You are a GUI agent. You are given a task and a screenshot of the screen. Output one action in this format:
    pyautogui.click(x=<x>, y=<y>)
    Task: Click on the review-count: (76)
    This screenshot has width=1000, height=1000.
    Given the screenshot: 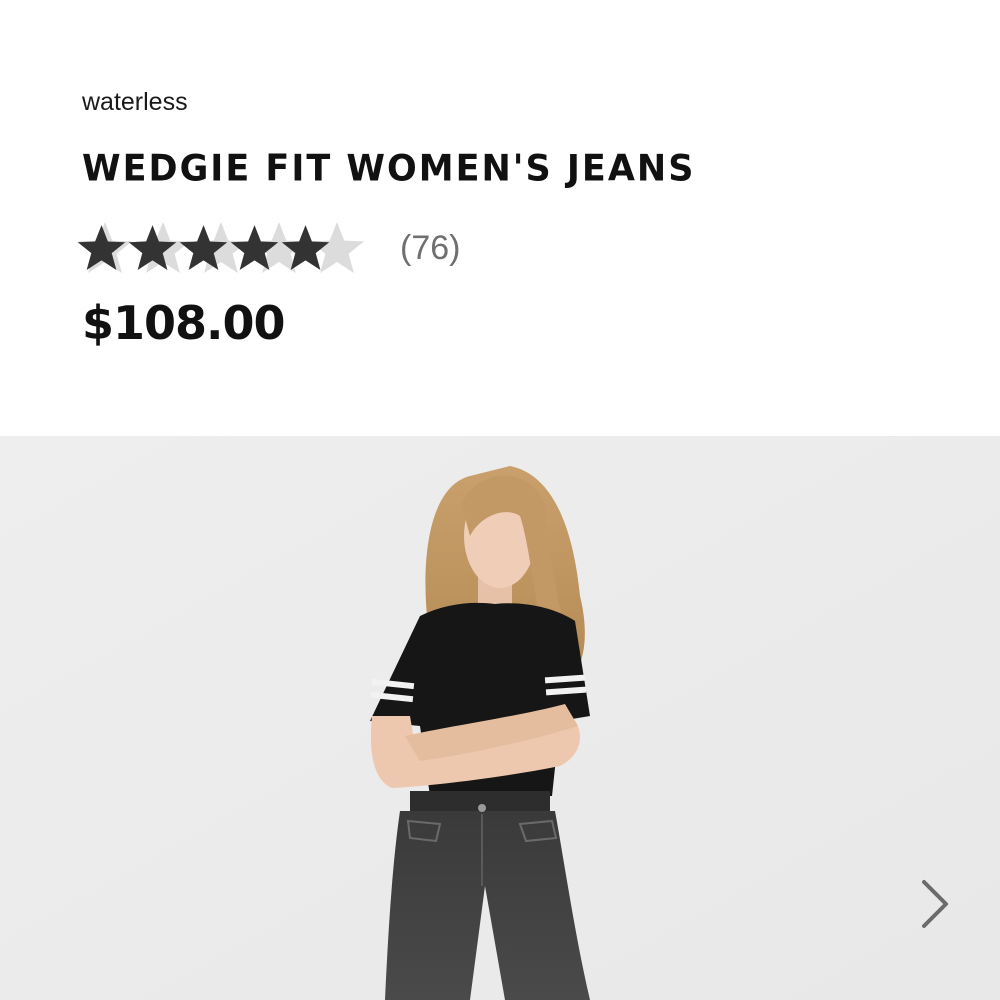 What is the action you would take?
    pyautogui.click(x=430, y=248)
    